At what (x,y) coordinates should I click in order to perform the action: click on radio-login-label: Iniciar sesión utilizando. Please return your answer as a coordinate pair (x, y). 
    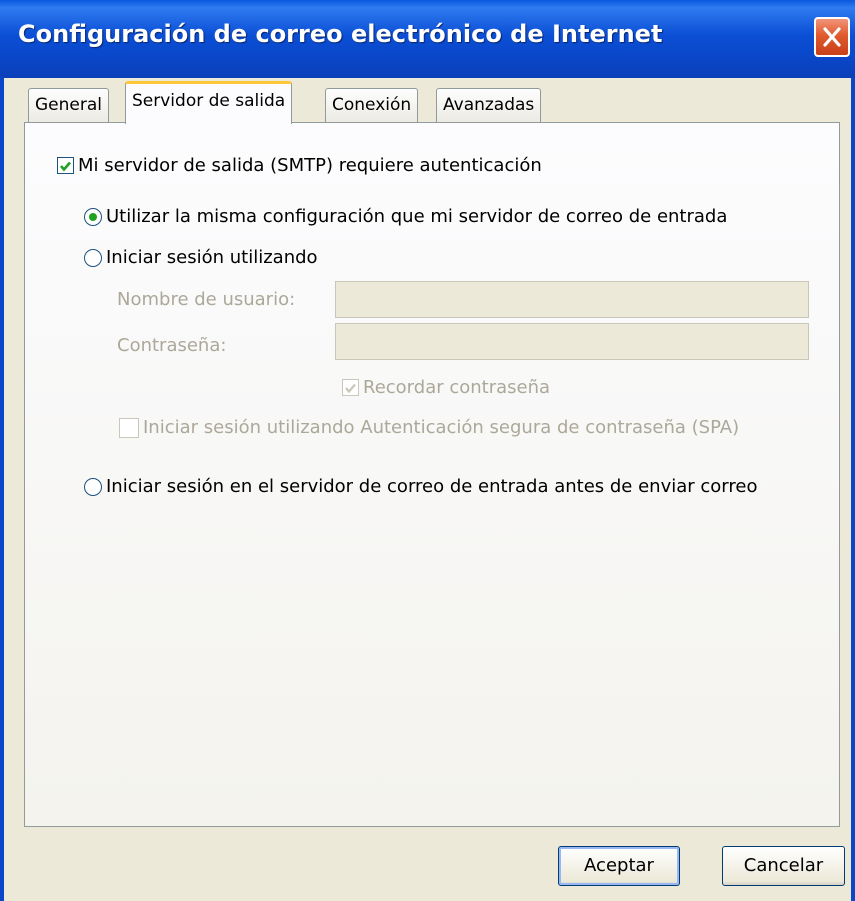
    Looking at the image, I should click on (212, 257).